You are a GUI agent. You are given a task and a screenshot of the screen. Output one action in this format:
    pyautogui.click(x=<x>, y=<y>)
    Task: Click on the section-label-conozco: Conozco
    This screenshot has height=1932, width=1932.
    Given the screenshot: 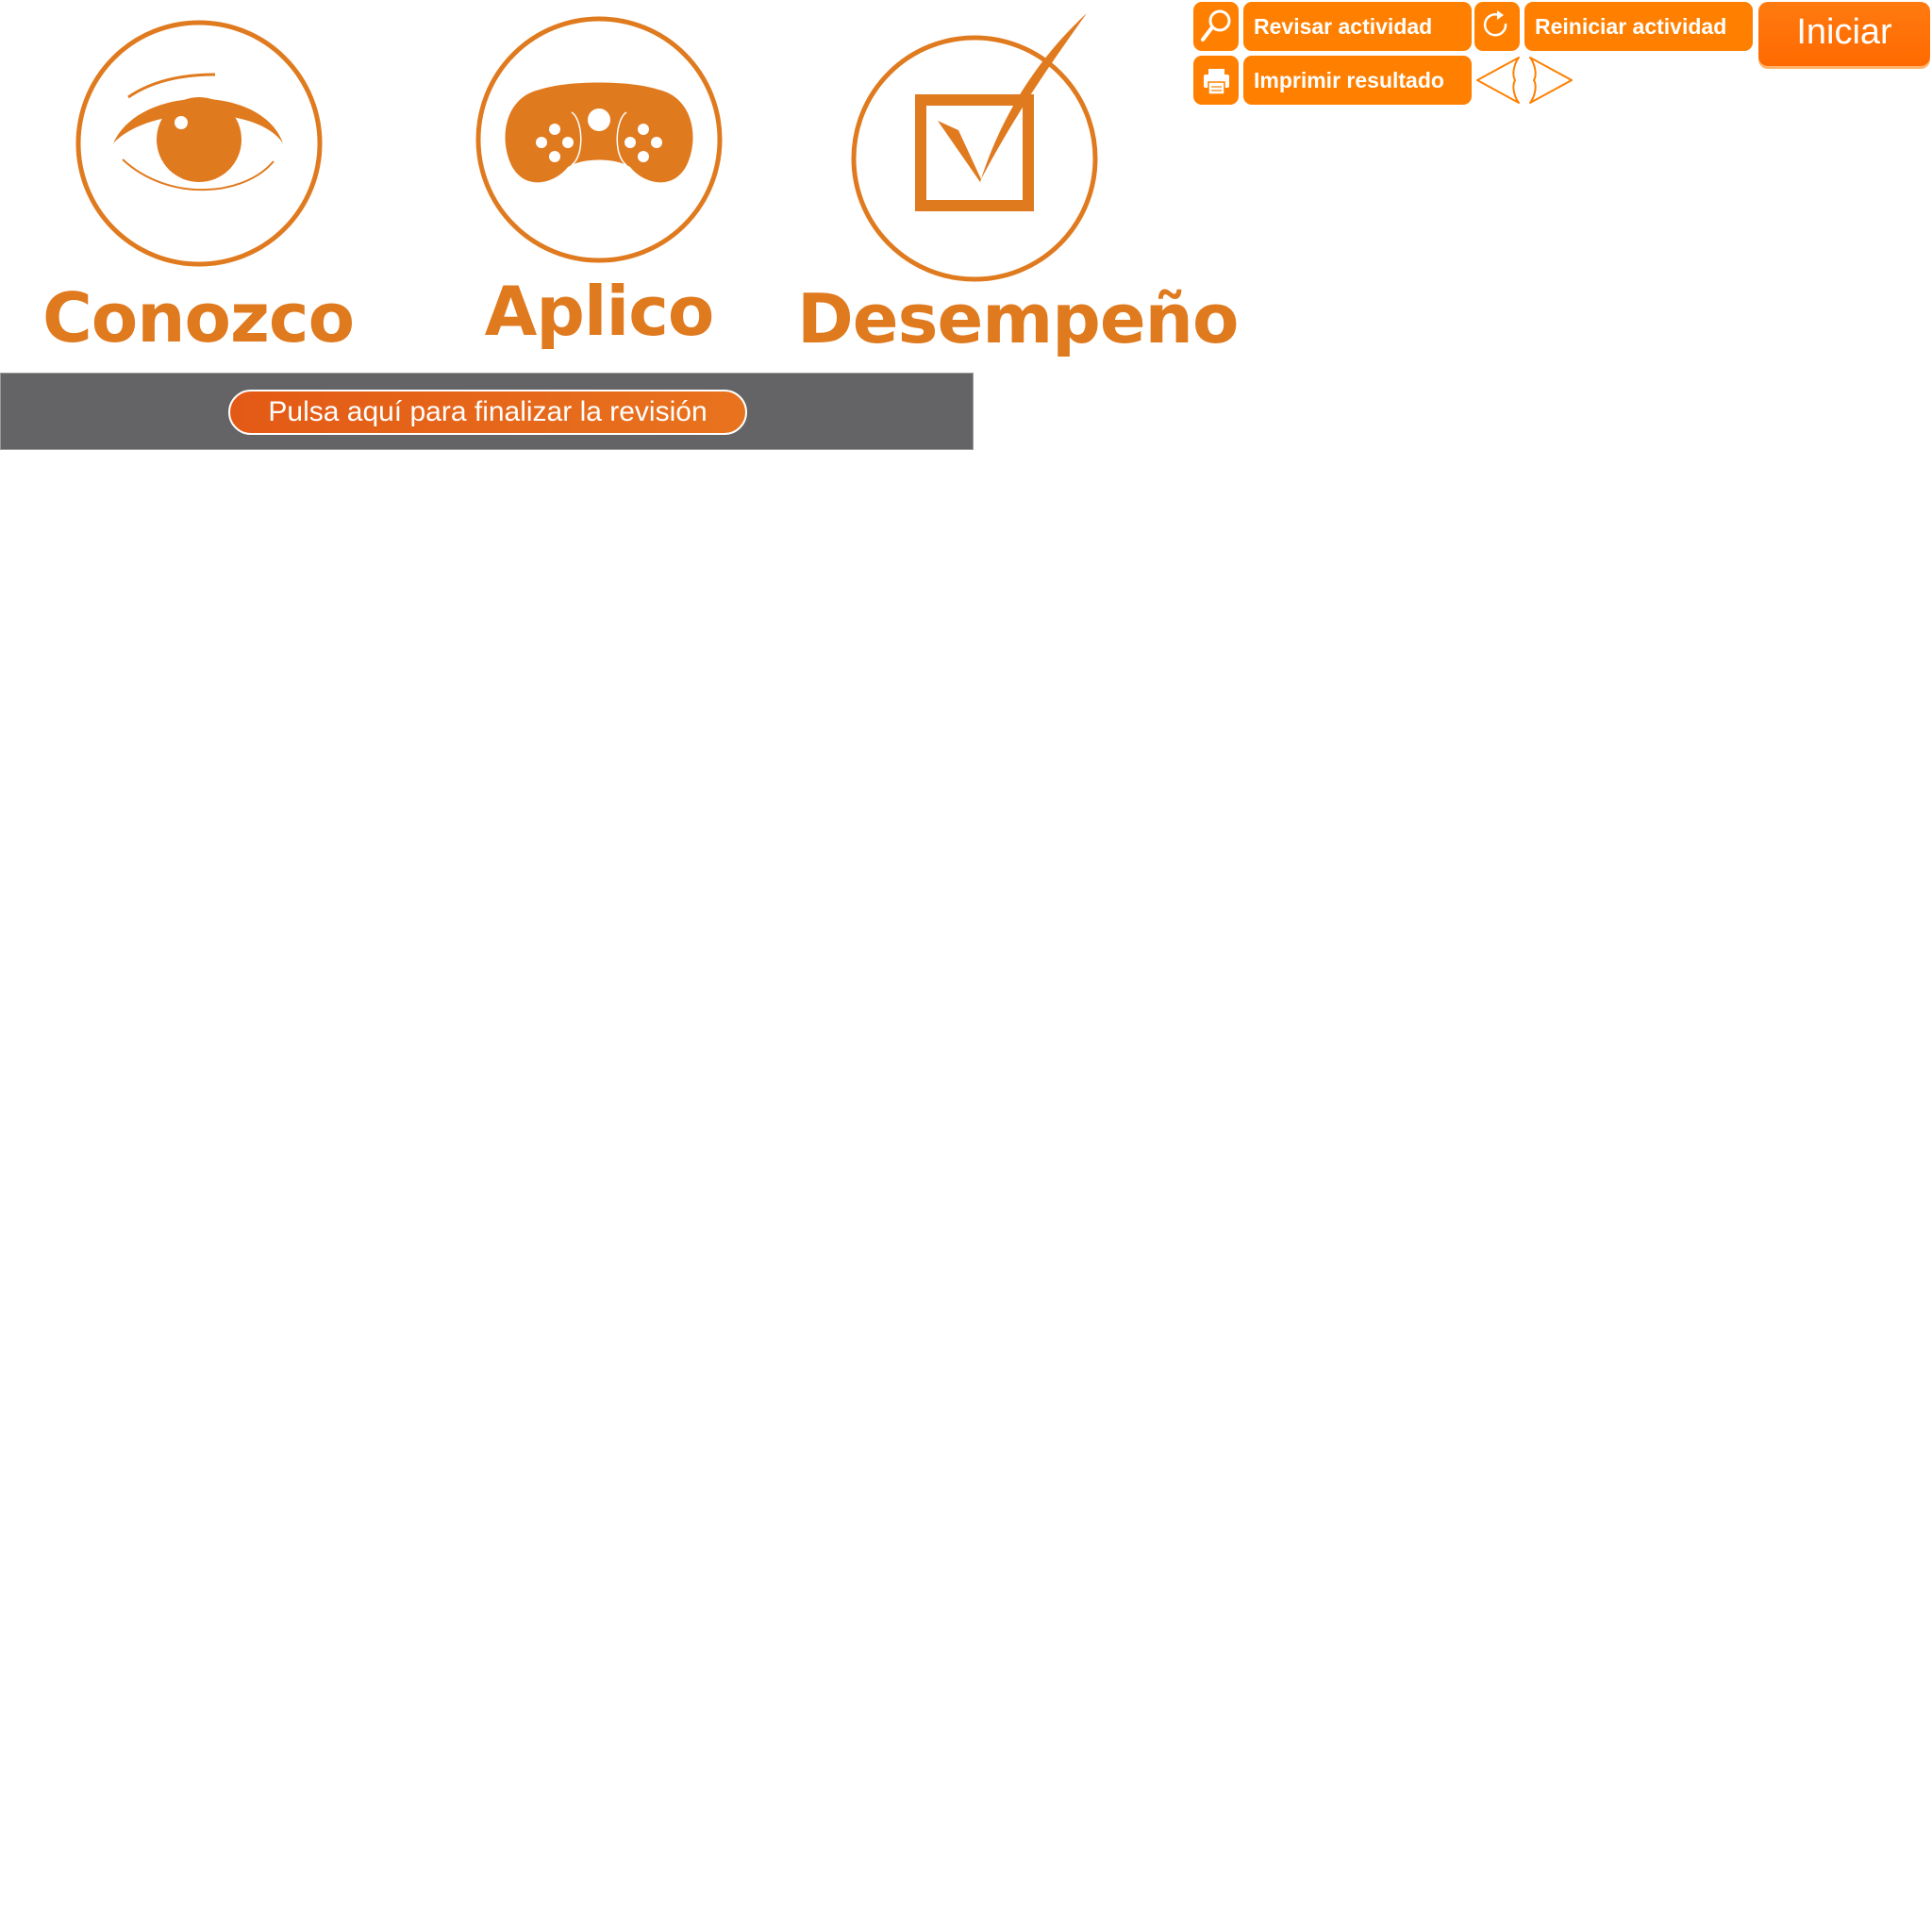 What is the action you would take?
    pyautogui.click(x=198, y=318)
    